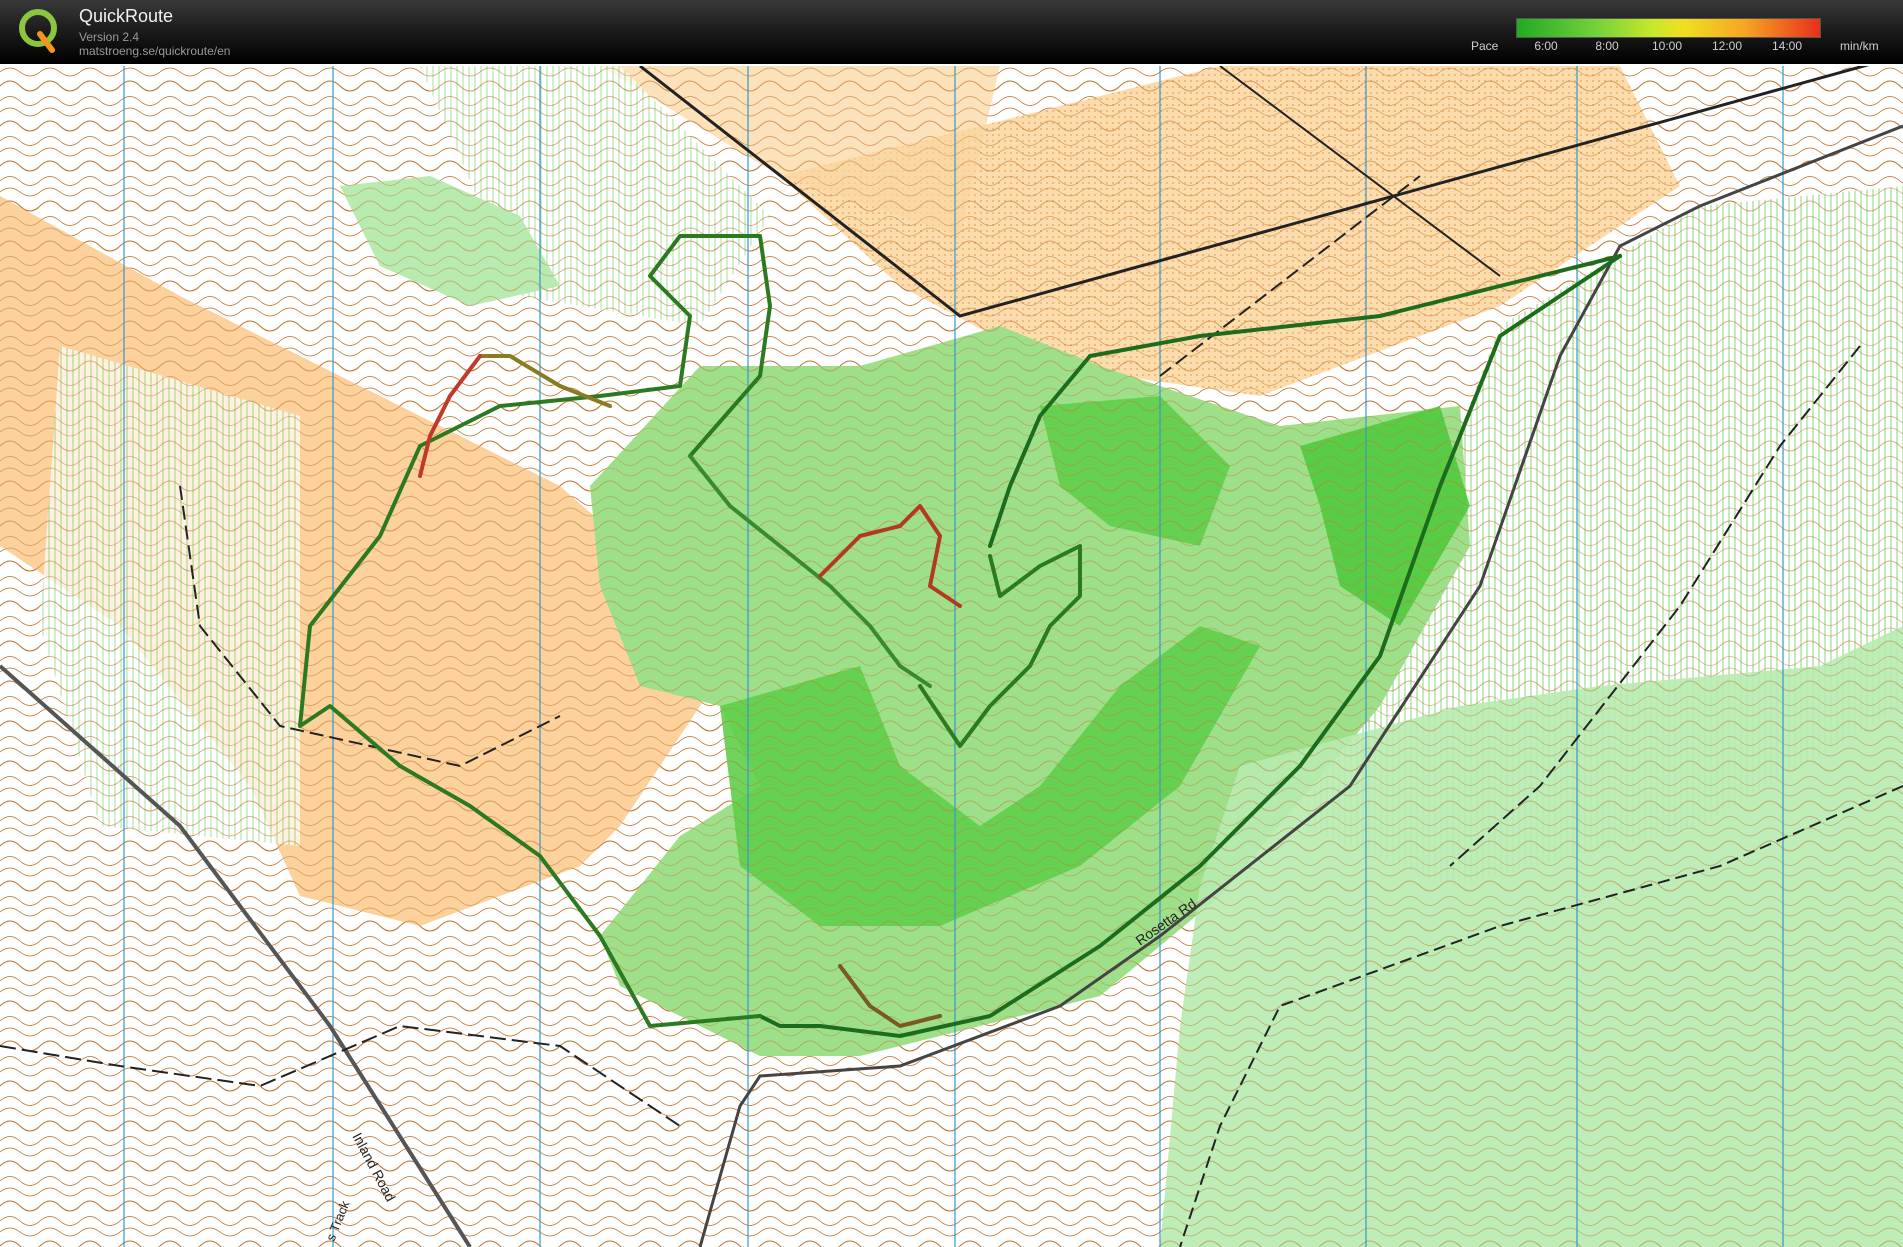 The width and height of the screenshot is (1903, 1247). Describe the element at coordinates (1667, 46) in the screenshot. I see `pace-tick-10: 10:00` at that location.